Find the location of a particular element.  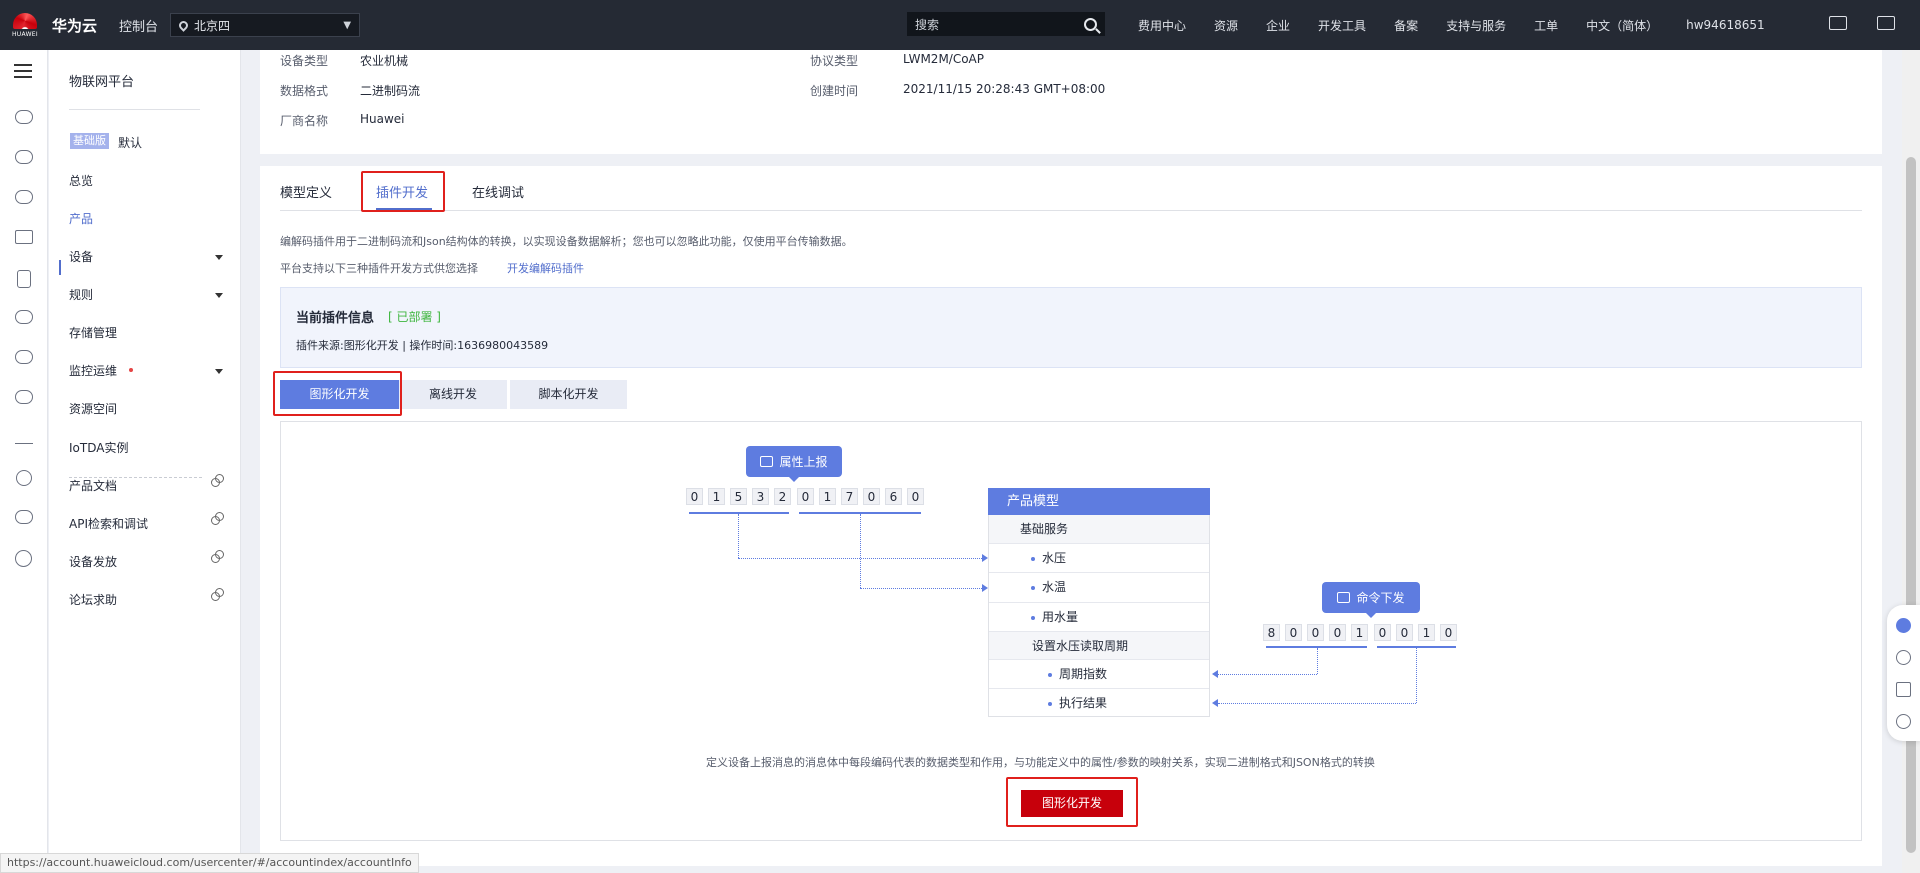

cluster-icon is located at coordinates (24, 517).